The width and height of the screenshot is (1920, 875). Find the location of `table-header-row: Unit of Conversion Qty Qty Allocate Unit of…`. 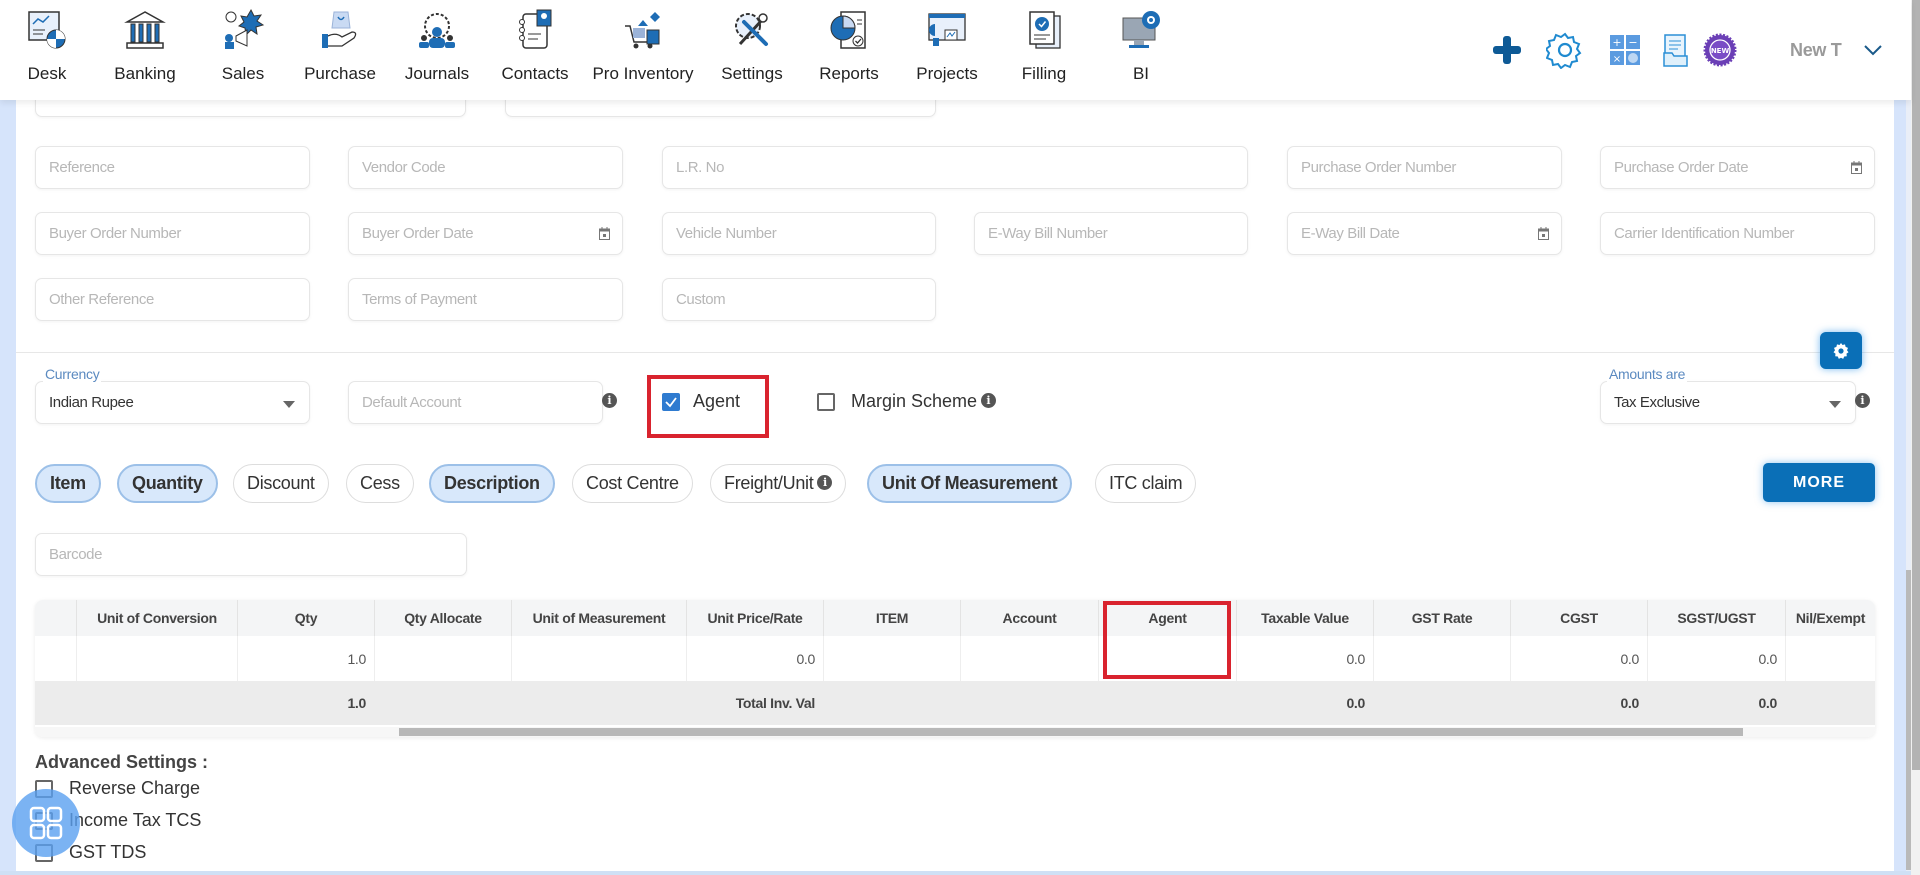

table-header-row: Unit of Conversion Qty Qty Allocate Unit of… is located at coordinates (955, 618).